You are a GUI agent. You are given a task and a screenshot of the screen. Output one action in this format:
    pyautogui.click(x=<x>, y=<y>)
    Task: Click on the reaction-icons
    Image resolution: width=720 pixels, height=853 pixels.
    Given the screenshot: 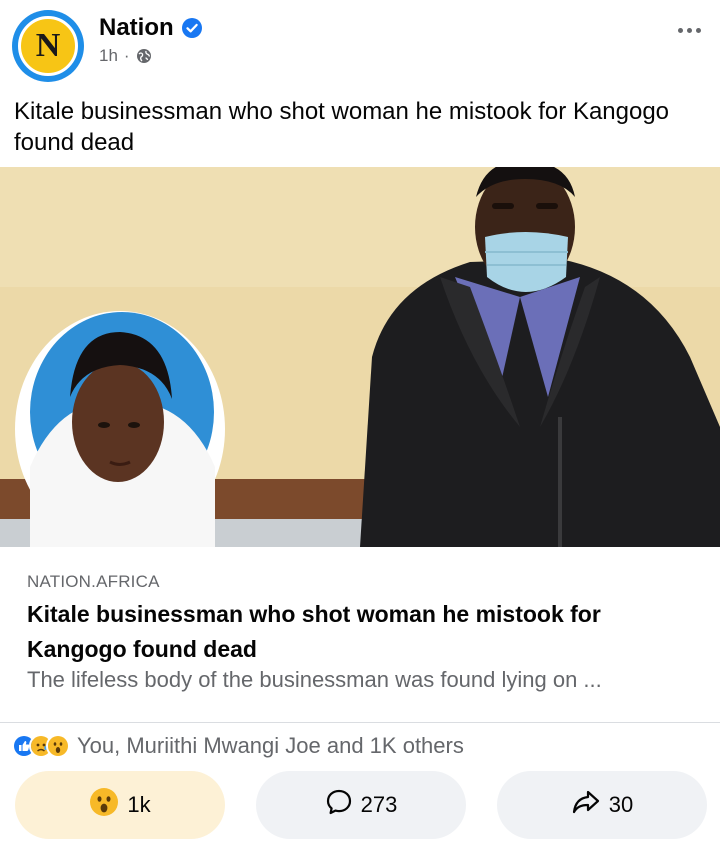 What is the action you would take?
    pyautogui.click(x=41, y=746)
    